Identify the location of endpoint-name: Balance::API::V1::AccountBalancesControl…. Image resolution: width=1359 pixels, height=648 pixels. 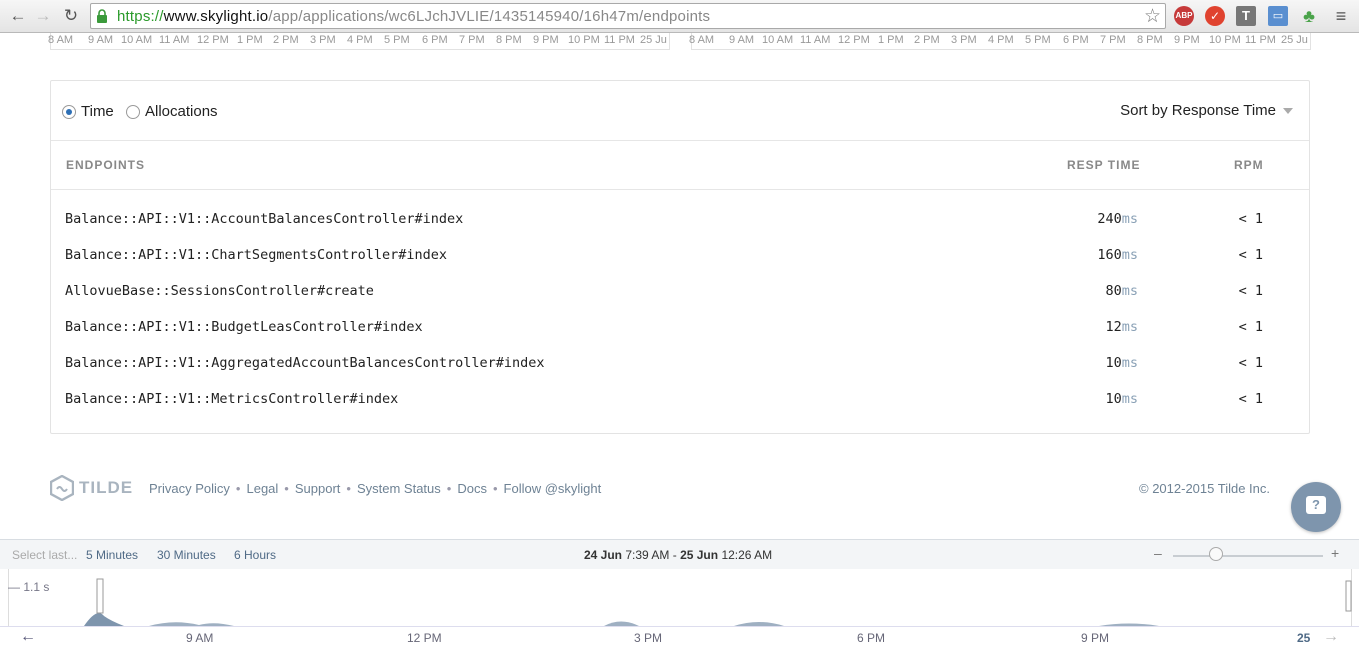
(264, 219).